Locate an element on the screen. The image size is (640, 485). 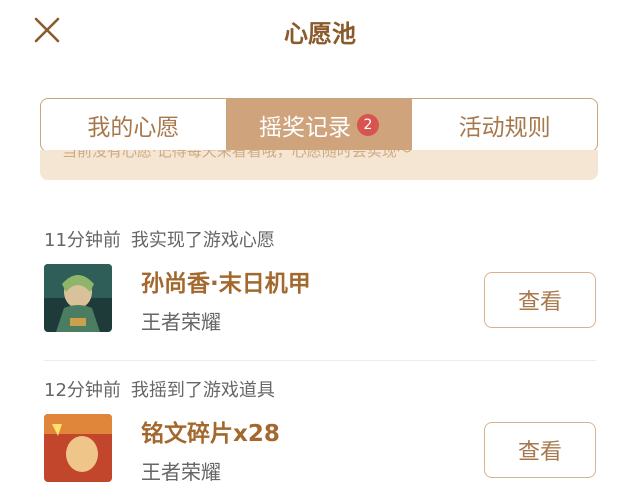
item-name: 孙尚香·末日机甲 is located at coordinates (226, 284).